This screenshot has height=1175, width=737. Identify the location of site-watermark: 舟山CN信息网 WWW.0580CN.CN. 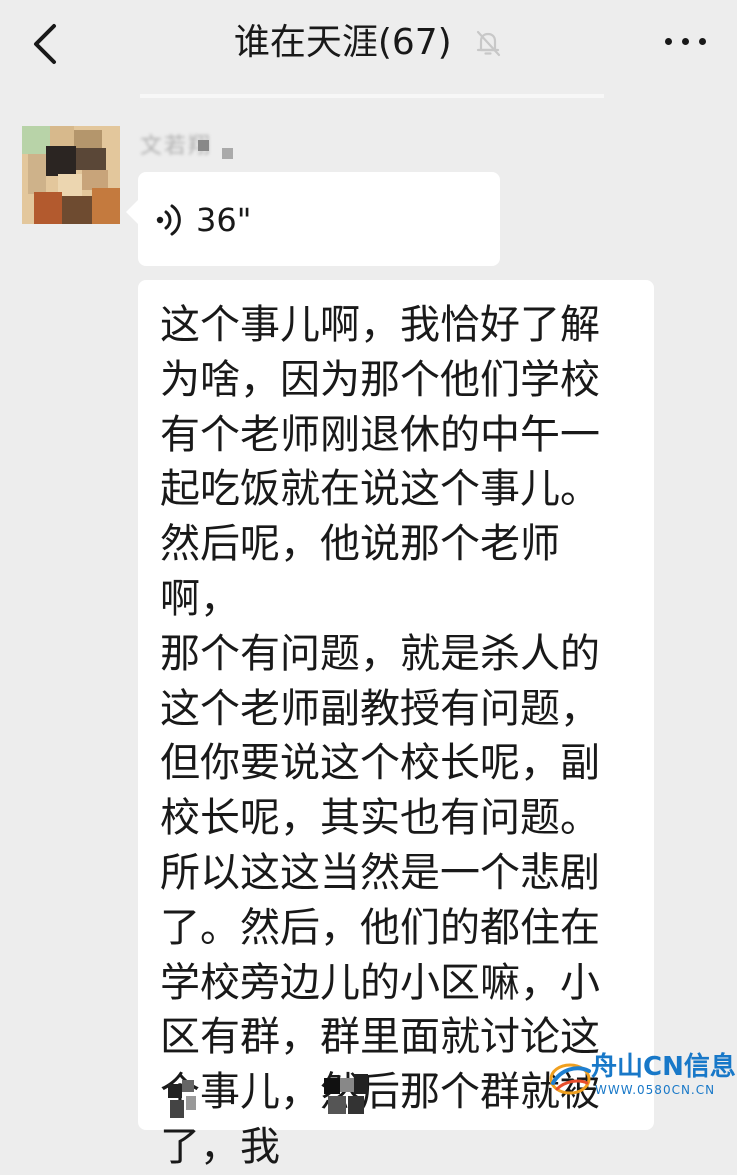
(642, 1076).